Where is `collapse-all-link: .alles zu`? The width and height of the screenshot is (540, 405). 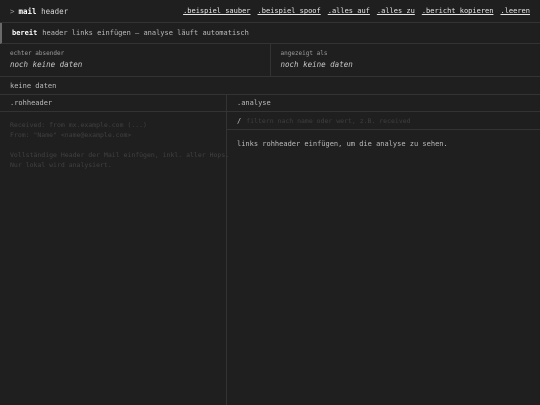
collapse-all-link: .alles zu is located at coordinates (396, 11).